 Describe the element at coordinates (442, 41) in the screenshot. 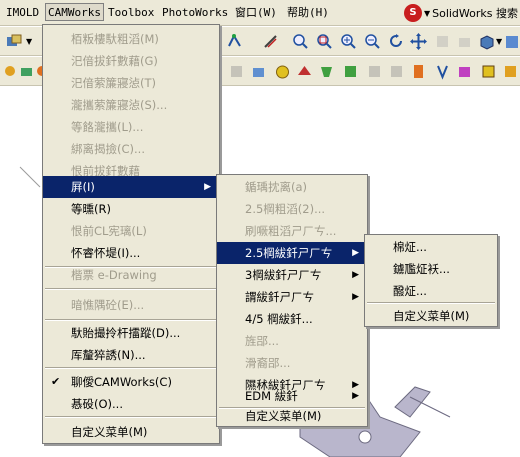

I see `roll-view-icon` at that location.